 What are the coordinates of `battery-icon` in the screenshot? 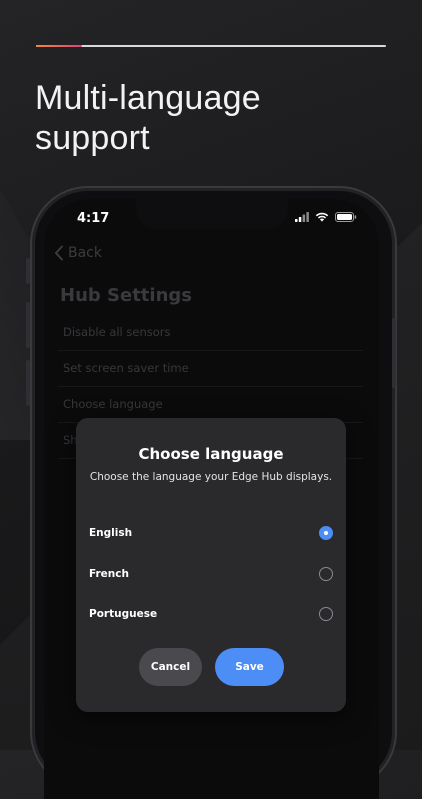 It's located at (346, 217).